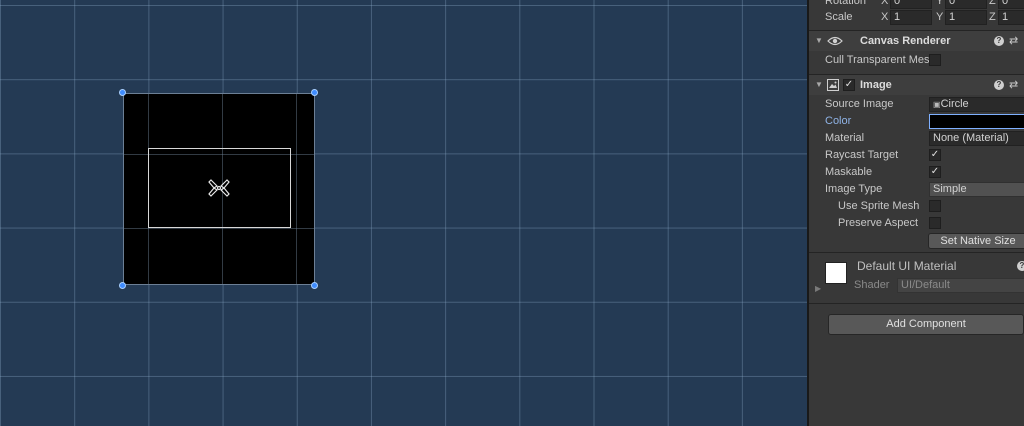  Describe the element at coordinates (845, 138) in the screenshot. I see `material-label: Material` at that location.